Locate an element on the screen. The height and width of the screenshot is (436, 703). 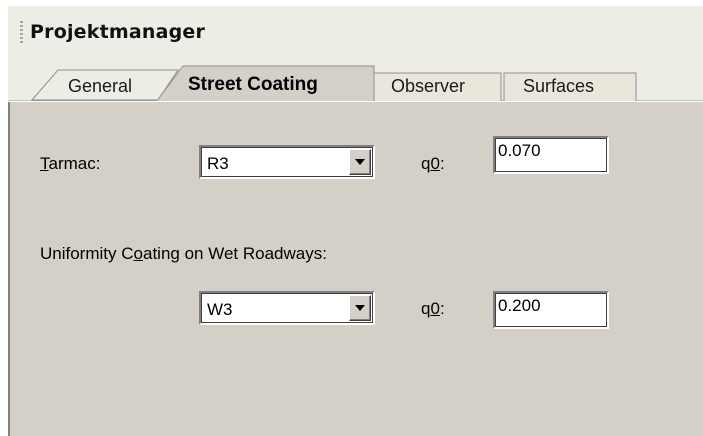
tarmac-q0-input: 0.070 is located at coordinates (551, 155).